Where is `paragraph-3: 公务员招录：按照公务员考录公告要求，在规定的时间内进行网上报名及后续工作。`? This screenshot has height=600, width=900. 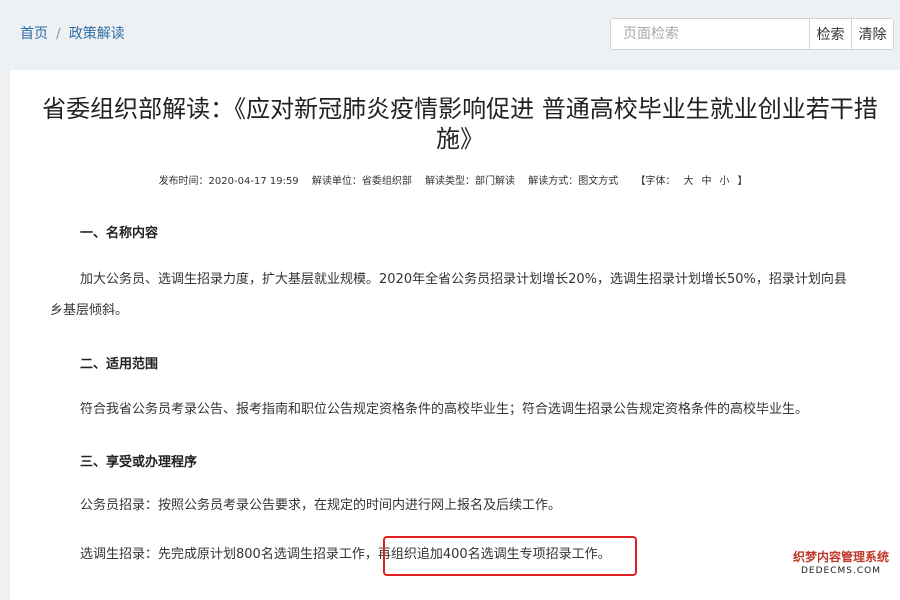 paragraph-3: 公务员招录：按照公务员考录公告要求，在规定的时间内进行网上报名及后续工作。 is located at coordinates (321, 505).